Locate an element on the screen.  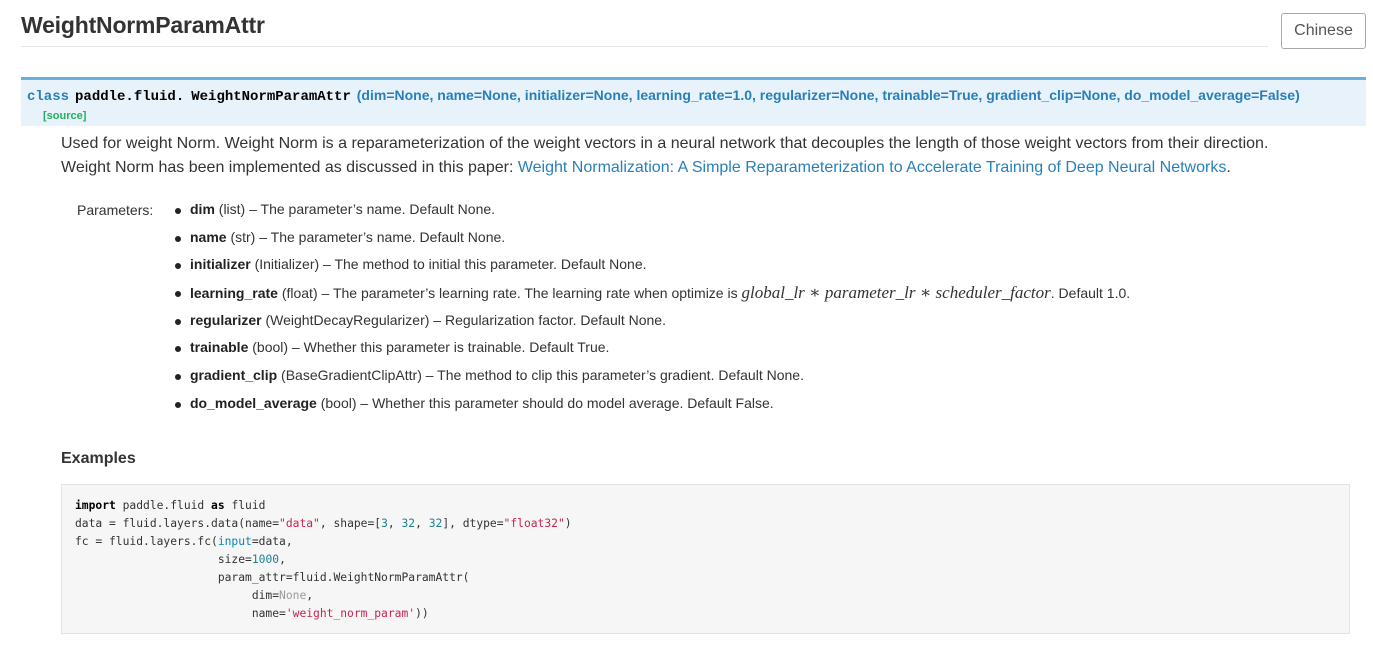
param-name: initializer is located at coordinates (220, 264).